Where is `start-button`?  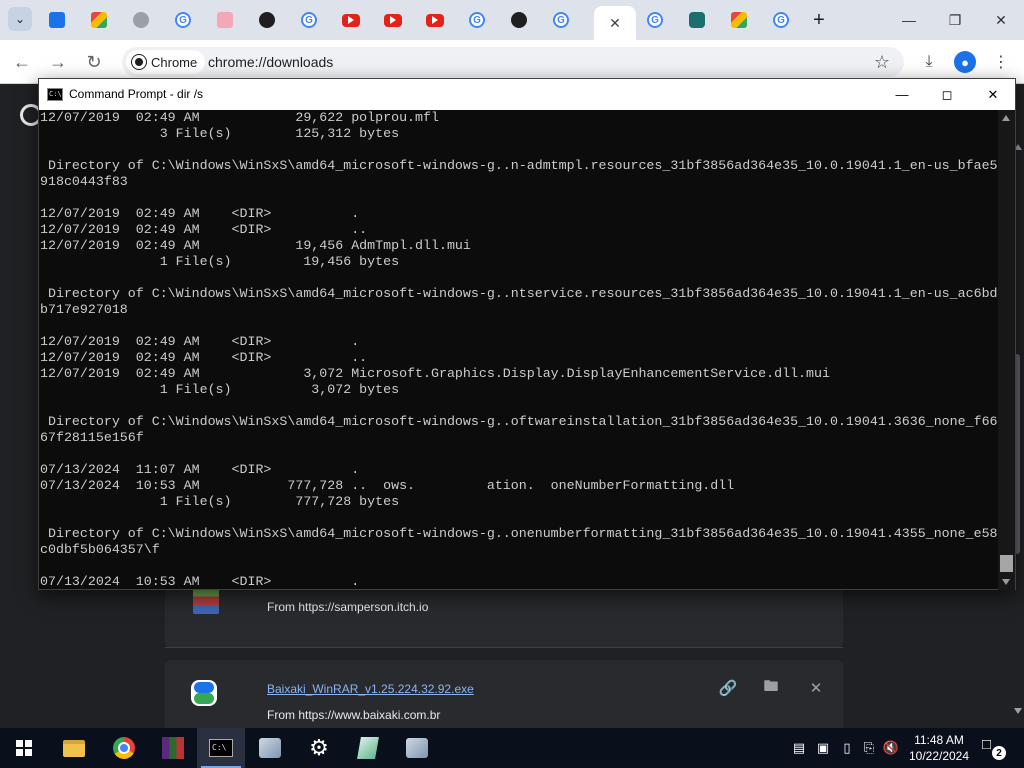
start-button is located at coordinates (24, 748).